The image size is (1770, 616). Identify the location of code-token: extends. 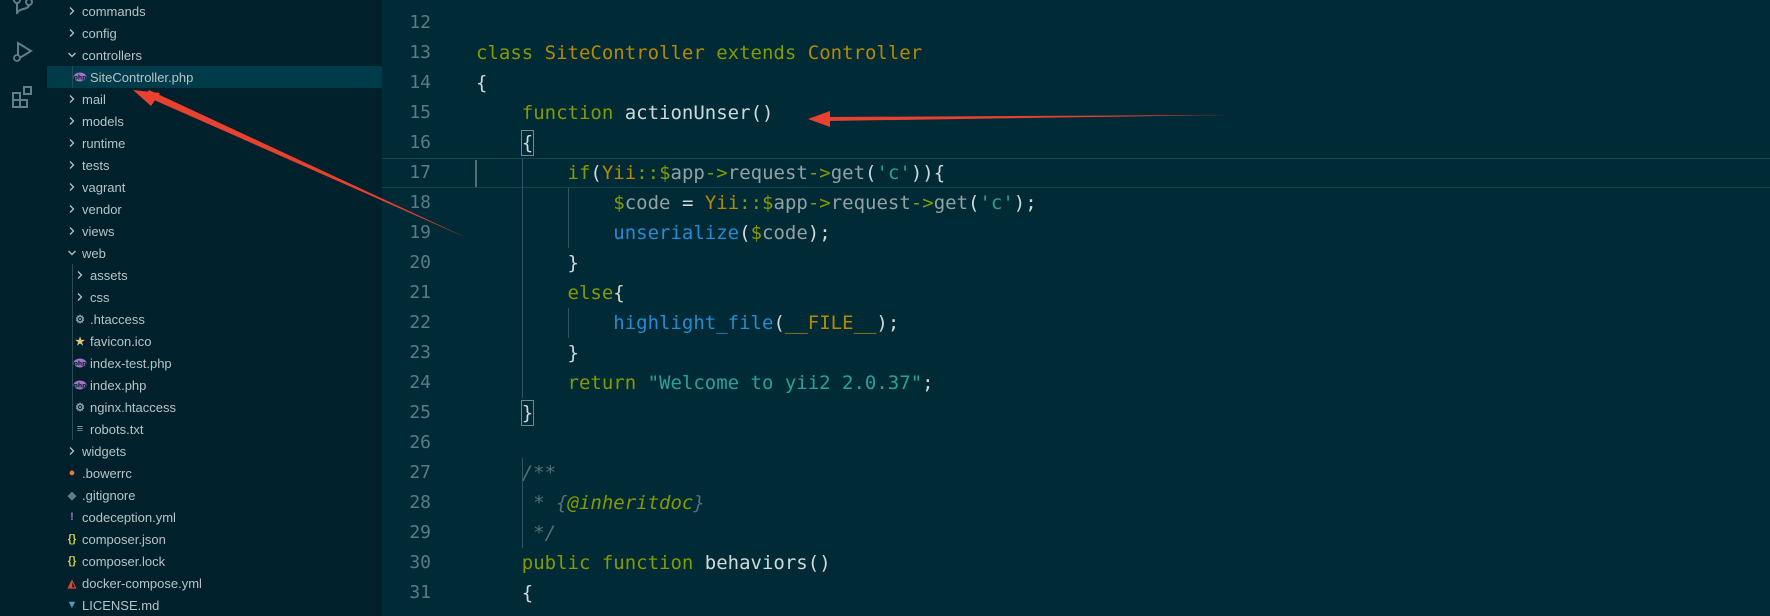
(762, 53).